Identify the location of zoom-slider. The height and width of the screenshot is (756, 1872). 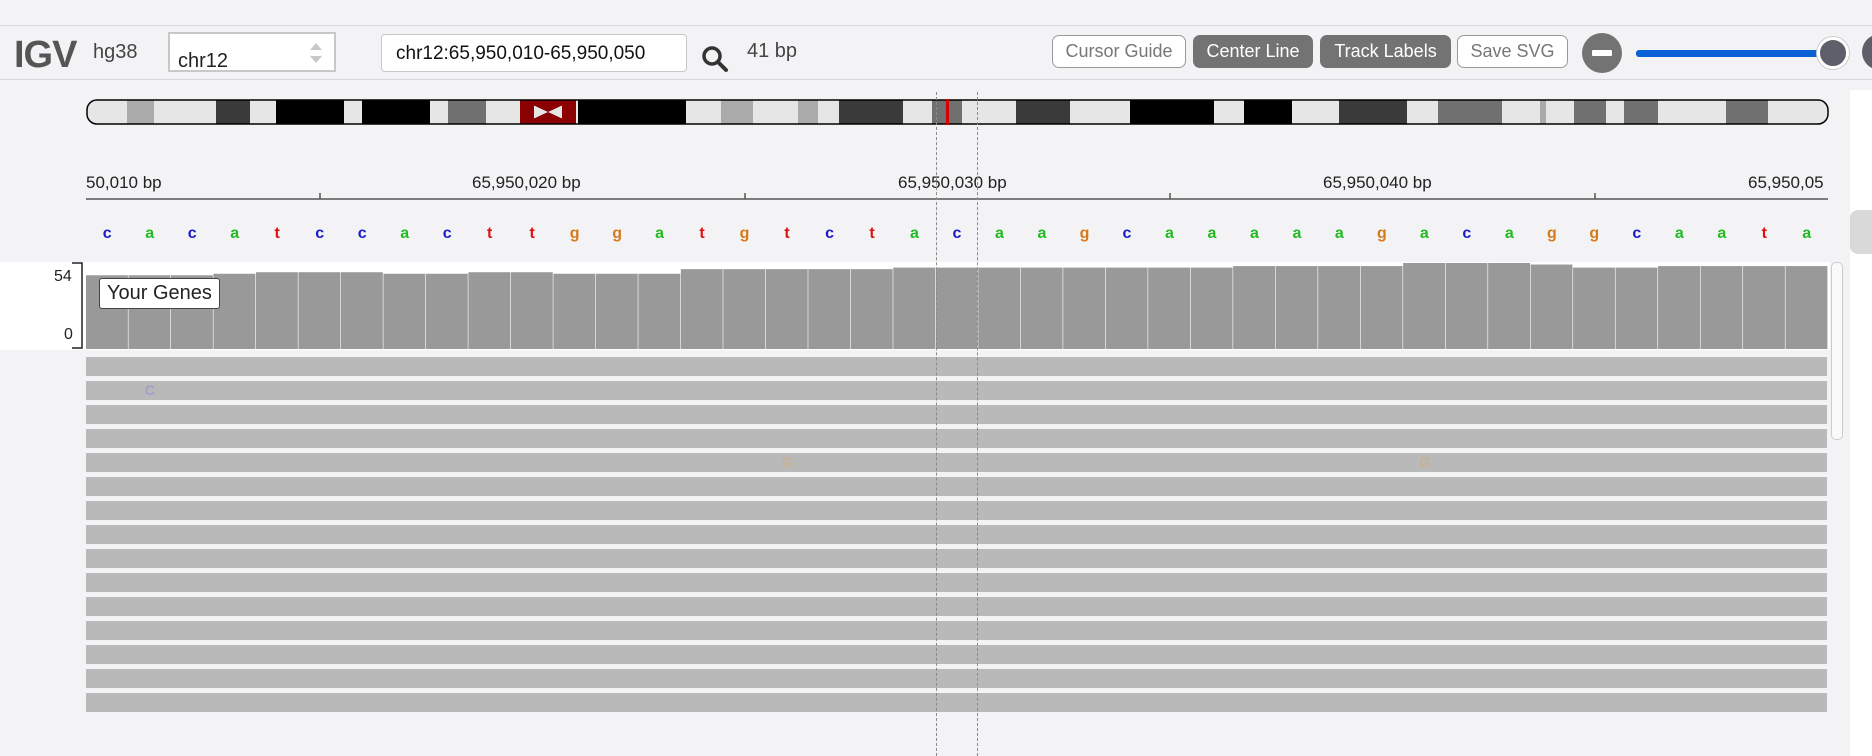
(1734, 53).